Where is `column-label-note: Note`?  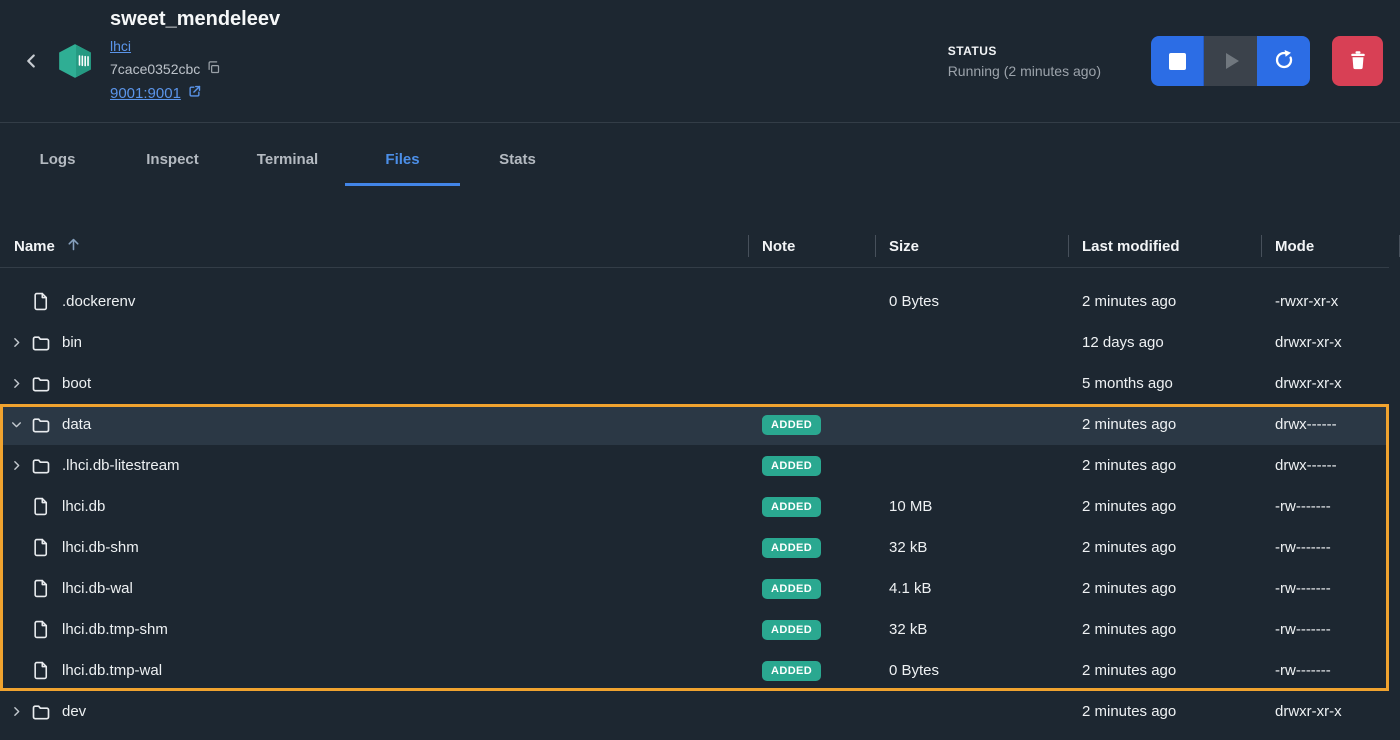 column-label-note: Note is located at coordinates (779, 246).